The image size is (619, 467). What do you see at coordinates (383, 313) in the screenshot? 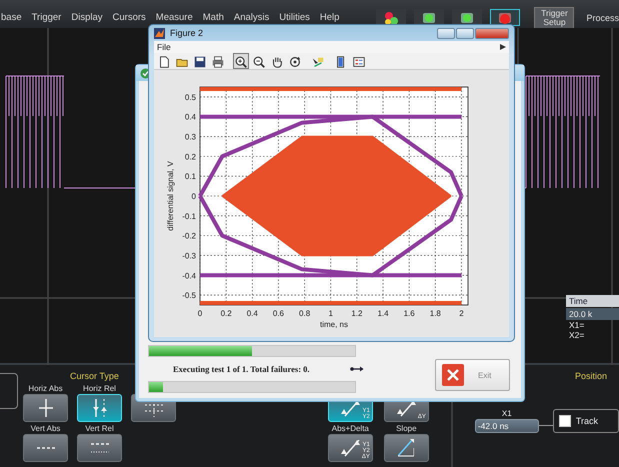
I see `tick-label: 1.4` at bounding box center [383, 313].